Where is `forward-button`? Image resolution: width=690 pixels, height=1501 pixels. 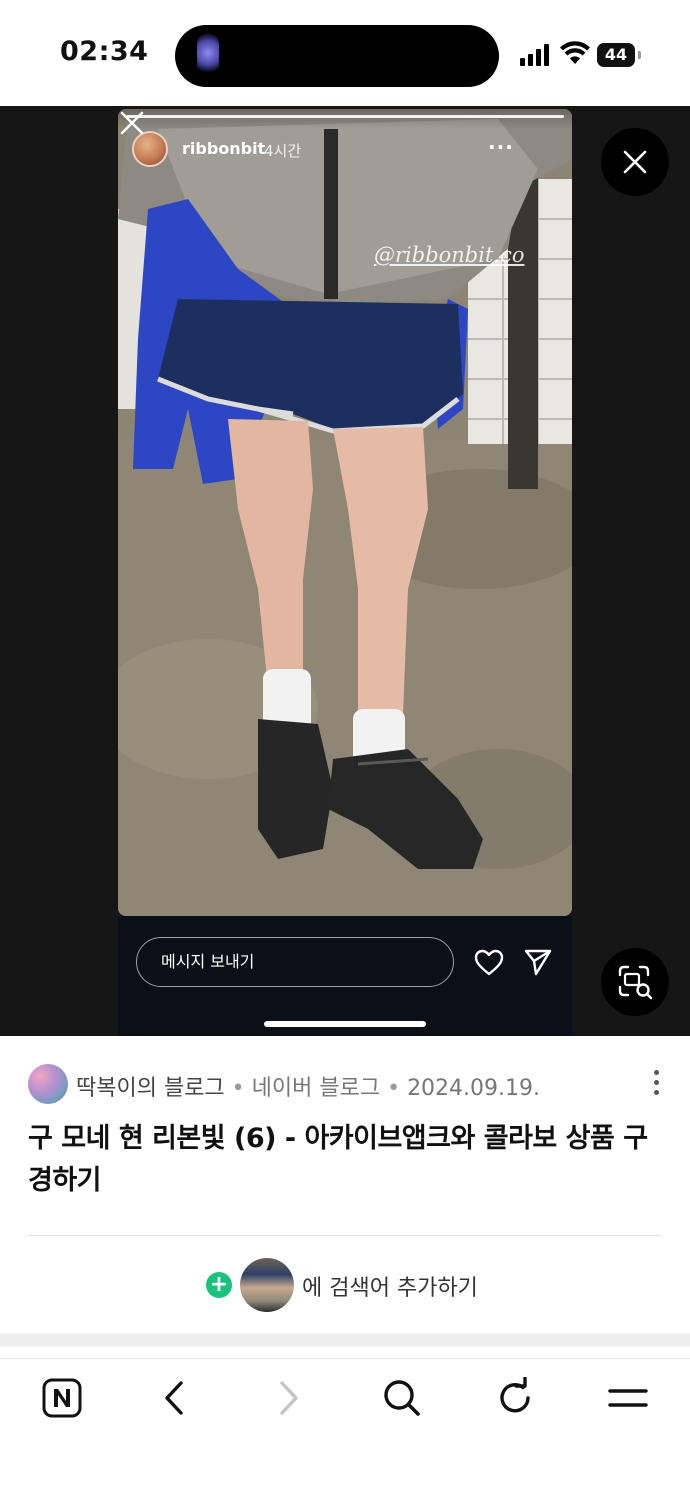
forward-button is located at coordinates (288, 1402).